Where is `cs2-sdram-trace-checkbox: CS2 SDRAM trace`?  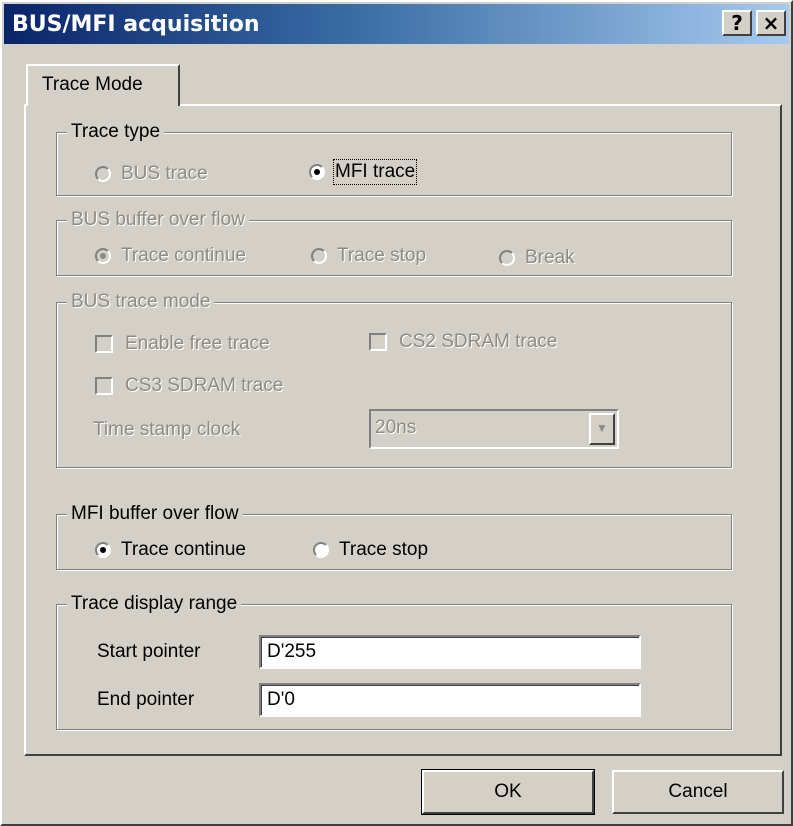 cs2-sdram-trace-checkbox: CS2 SDRAM trace is located at coordinates (463, 342).